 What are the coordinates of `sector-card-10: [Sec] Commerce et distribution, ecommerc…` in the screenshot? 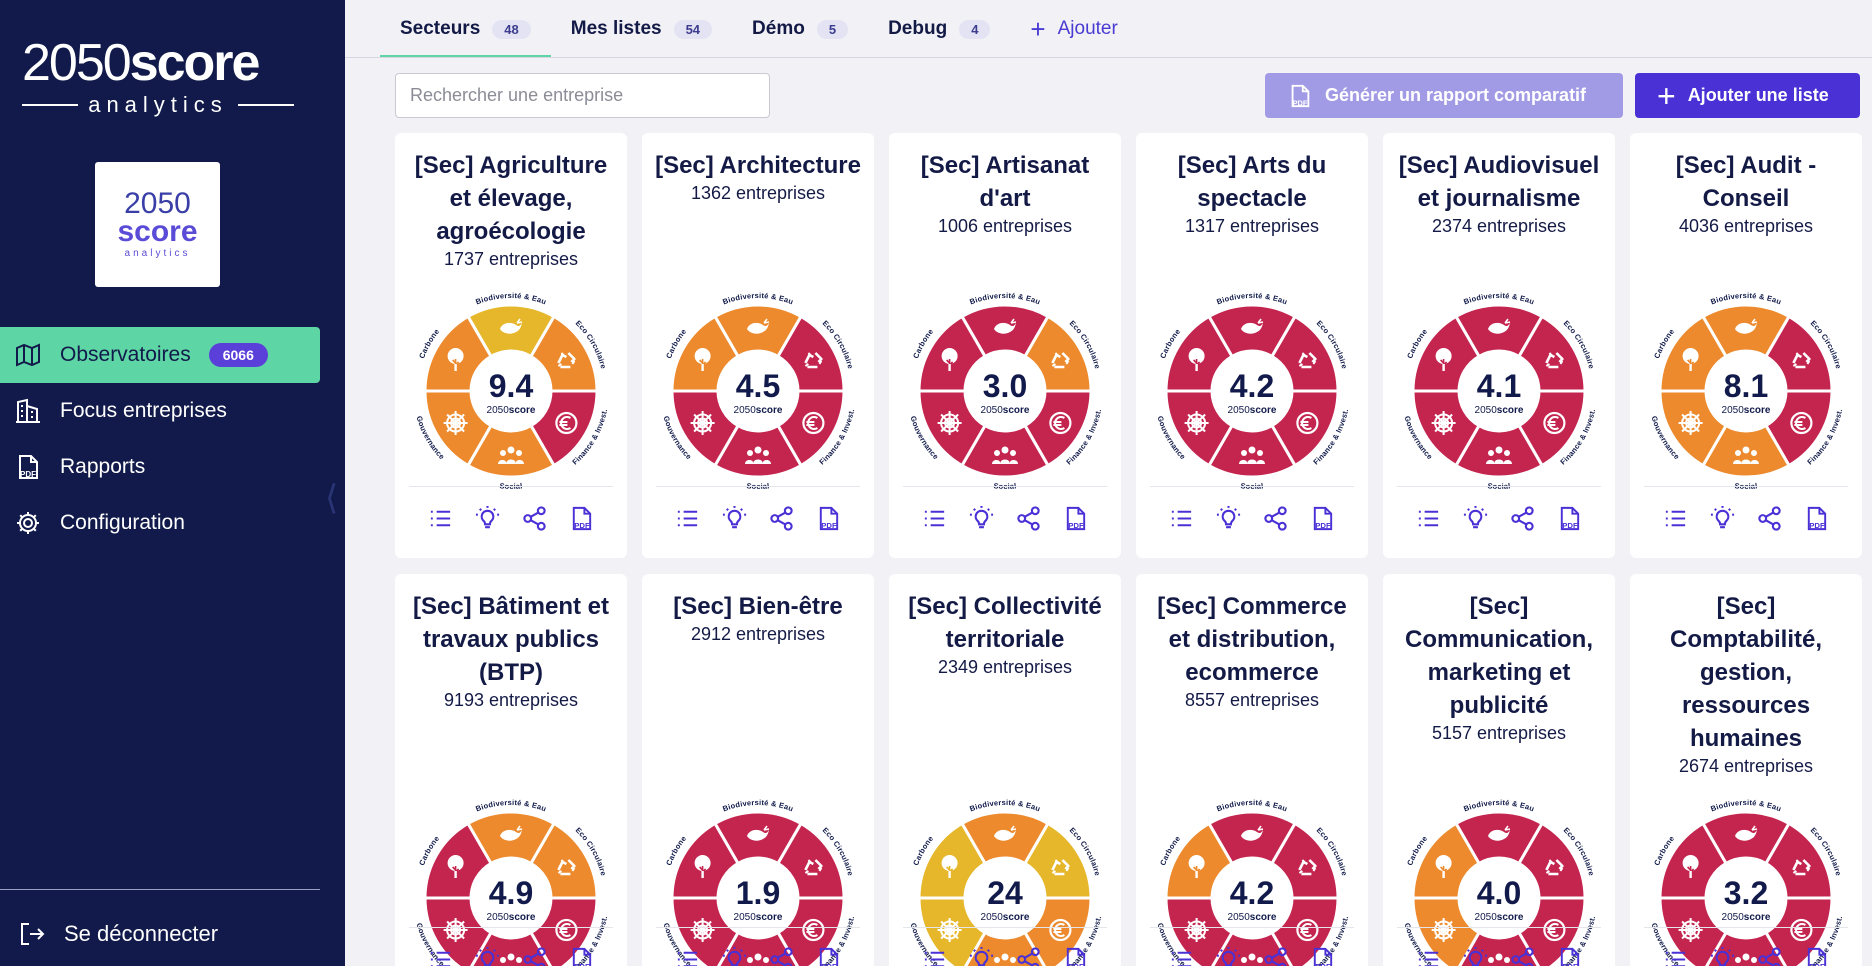 It's located at (1252, 770).